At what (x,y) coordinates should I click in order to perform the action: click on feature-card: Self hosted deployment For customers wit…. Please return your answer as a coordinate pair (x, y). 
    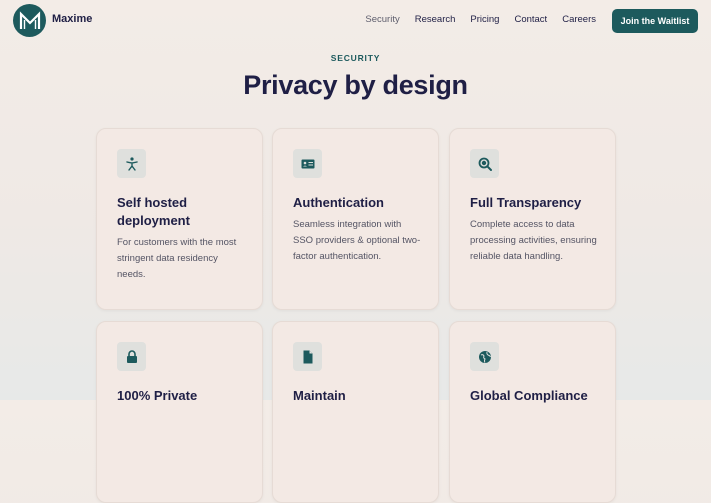
    Looking at the image, I should click on (179, 219).